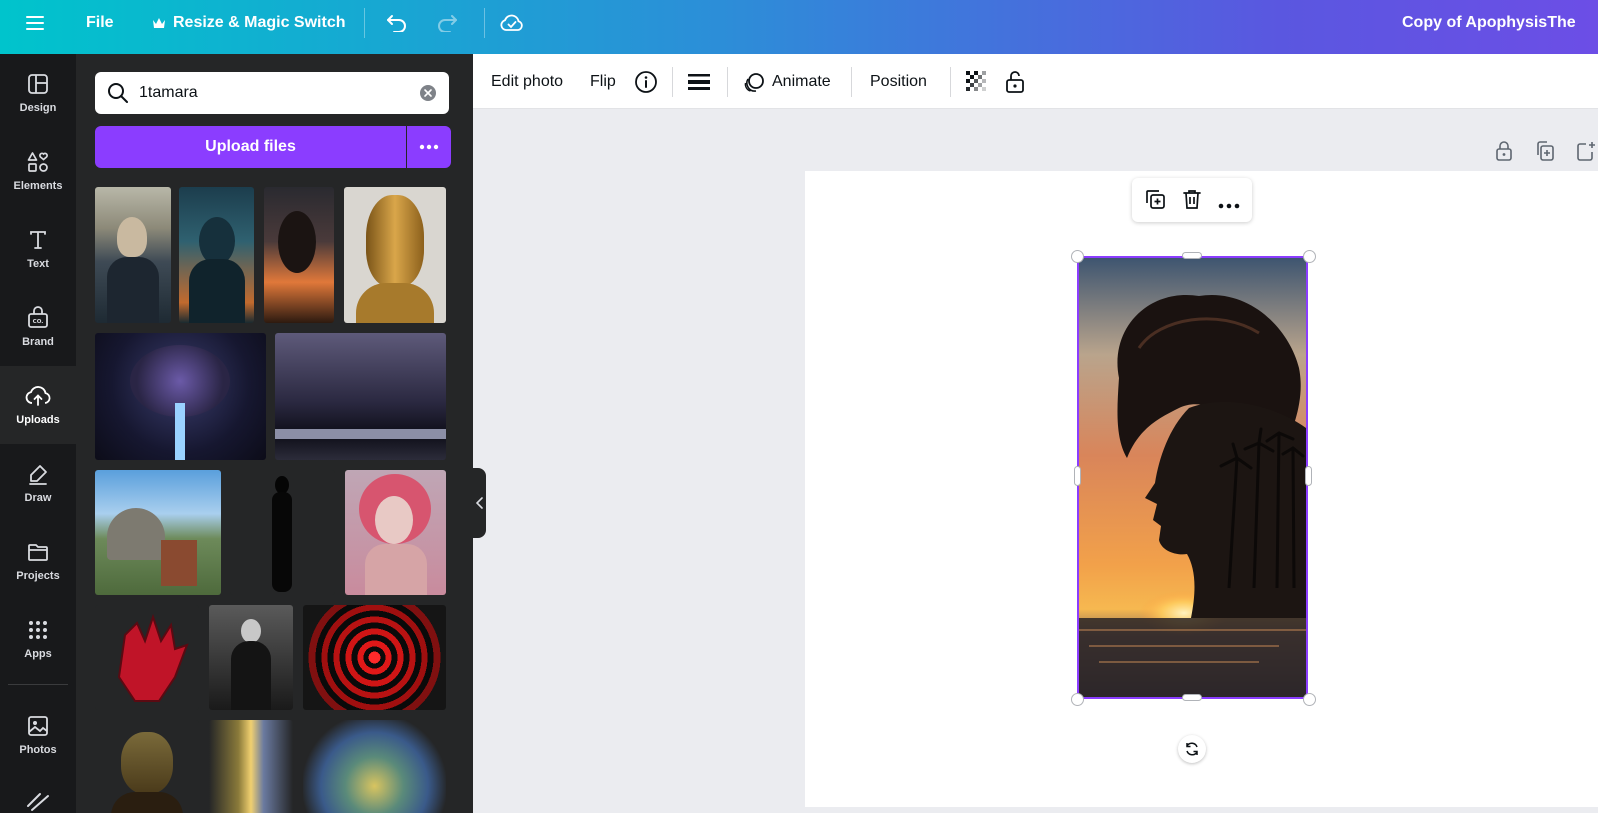 The width and height of the screenshot is (1598, 813). I want to click on undo-button, so click(397, 23).